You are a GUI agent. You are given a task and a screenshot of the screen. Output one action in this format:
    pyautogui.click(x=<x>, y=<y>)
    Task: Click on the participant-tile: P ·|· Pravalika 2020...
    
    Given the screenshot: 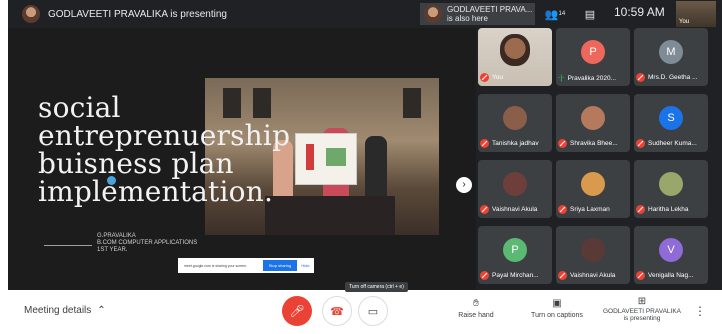 What is the action you would take?
    pyautogui.click(x=593, y=57)
    